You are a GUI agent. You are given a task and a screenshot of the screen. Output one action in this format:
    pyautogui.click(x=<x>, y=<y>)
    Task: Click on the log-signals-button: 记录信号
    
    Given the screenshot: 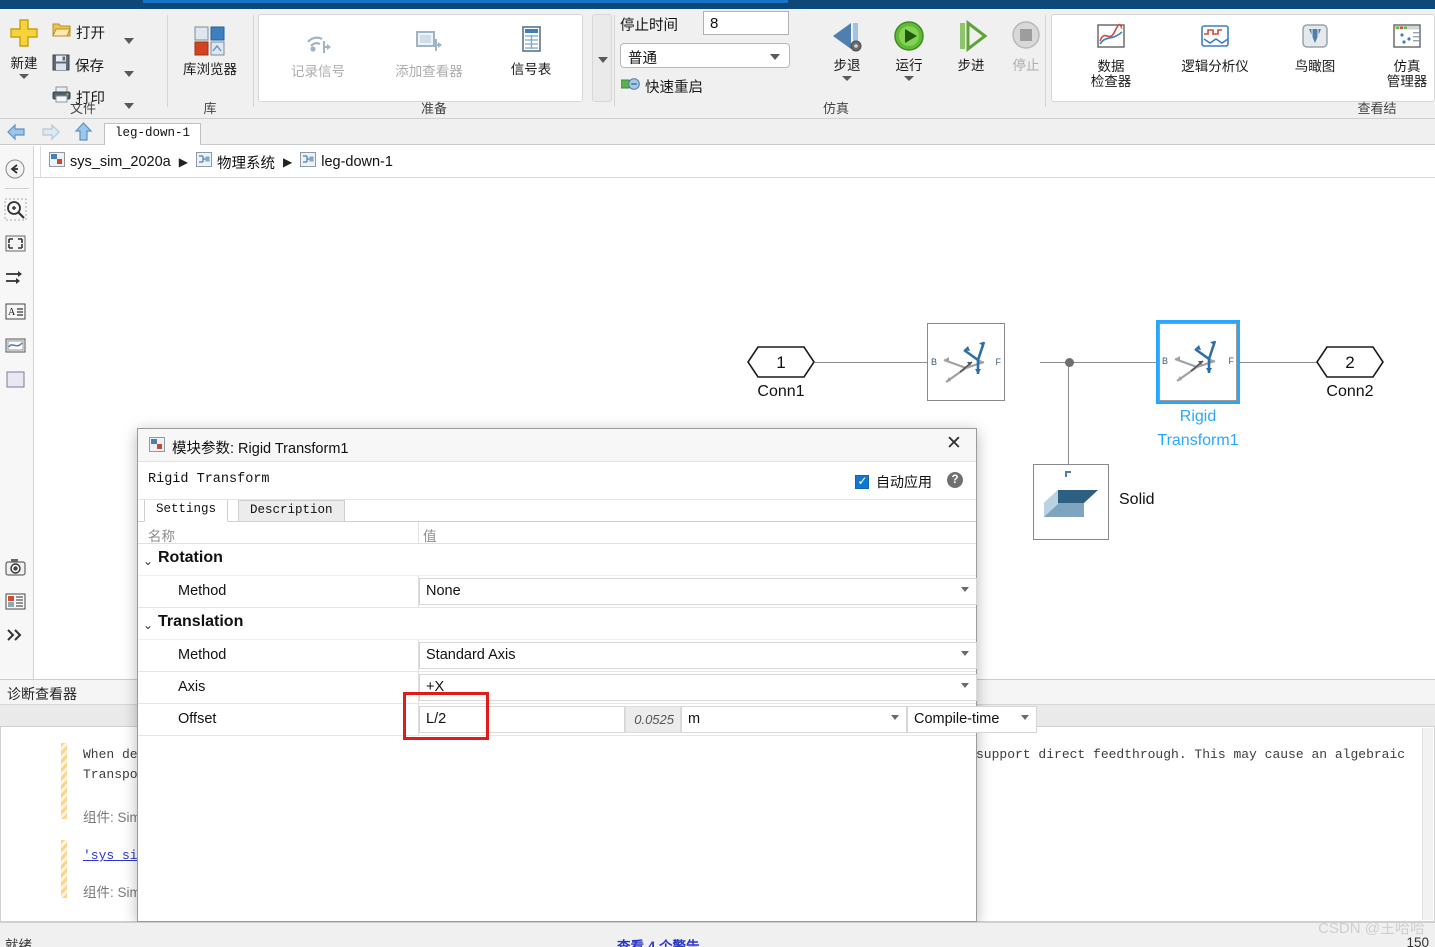 What is the action you would take?
    pyautogui.click(x=318, y=51)
    